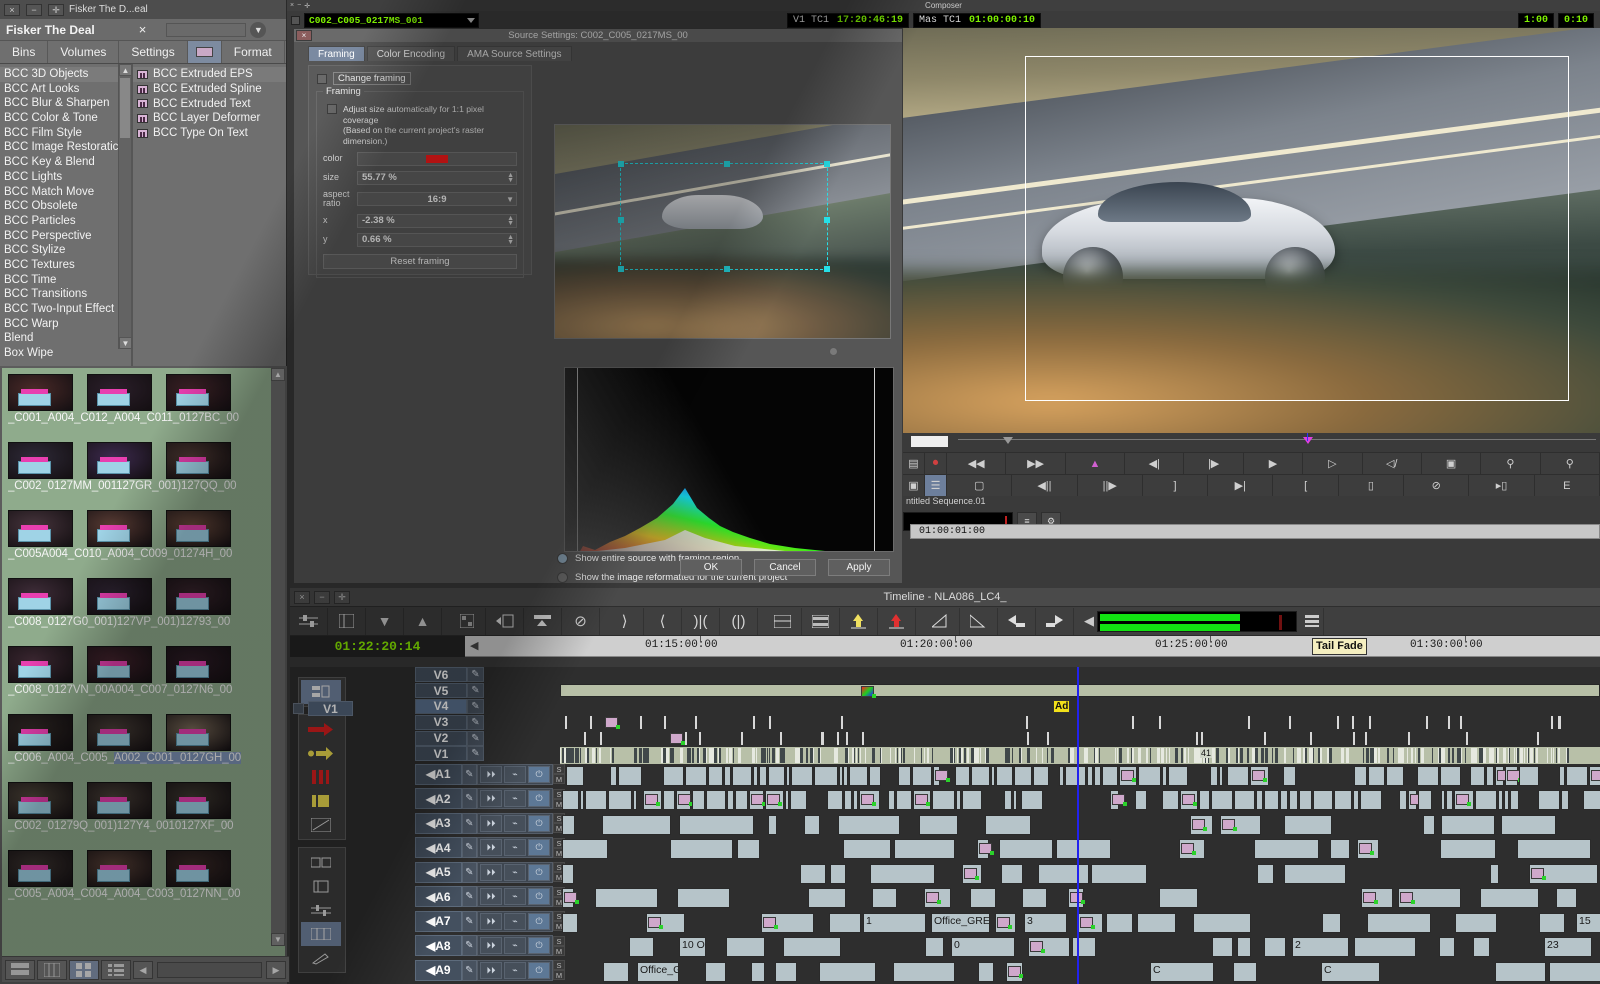  What do you see at coordinates (322, 78) in the screenshot?
I see `change-framing-checkbox` at bounding box center [322, 78].